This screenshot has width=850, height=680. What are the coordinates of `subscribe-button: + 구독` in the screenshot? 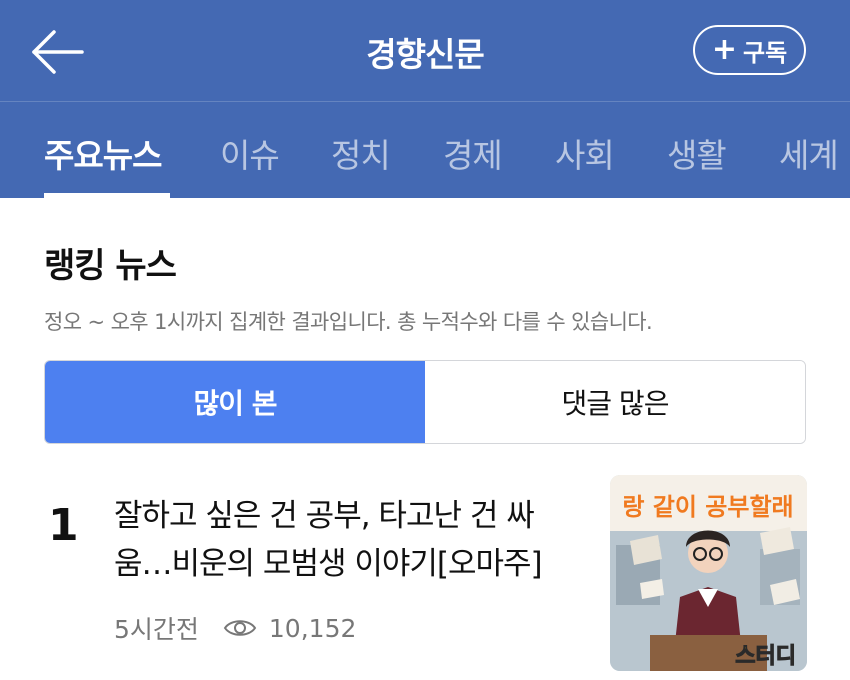 It's located at (749, 50).